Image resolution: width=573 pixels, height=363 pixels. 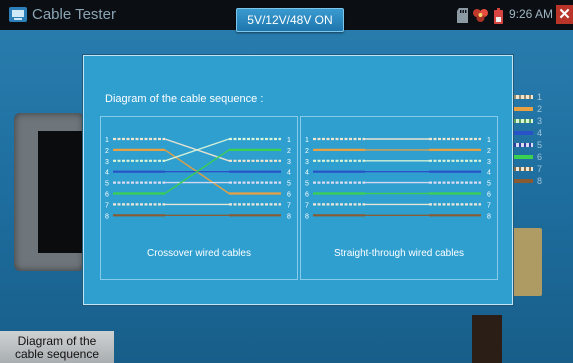 I want to click on cable-image, so click(x=487, y=339).